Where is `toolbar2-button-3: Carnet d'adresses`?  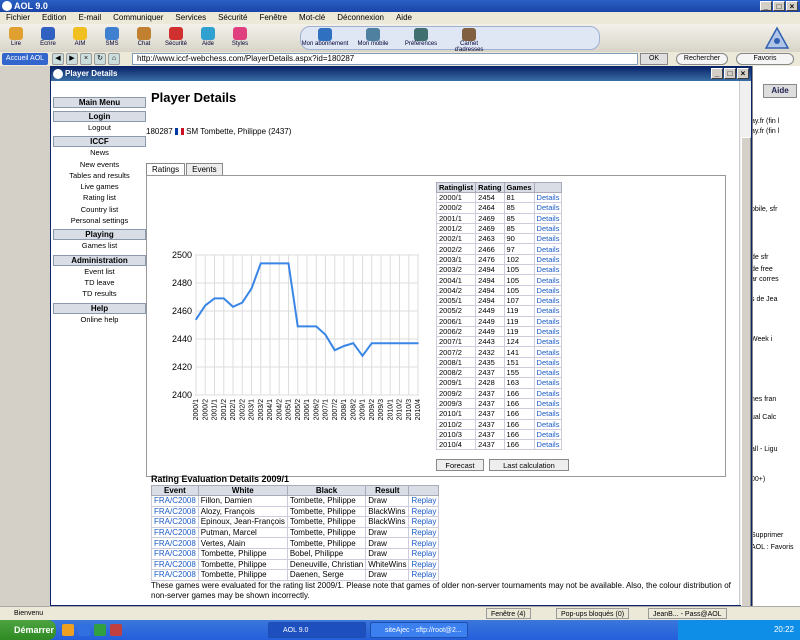 toolbar2-button-3: Carnet d'adresses is located at coordinates (469, 40).